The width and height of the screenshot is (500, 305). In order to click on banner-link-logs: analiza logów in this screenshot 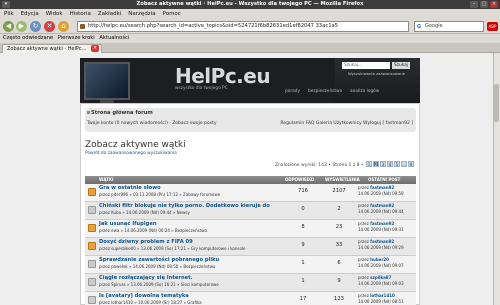, I will do `click(364, 91)`.